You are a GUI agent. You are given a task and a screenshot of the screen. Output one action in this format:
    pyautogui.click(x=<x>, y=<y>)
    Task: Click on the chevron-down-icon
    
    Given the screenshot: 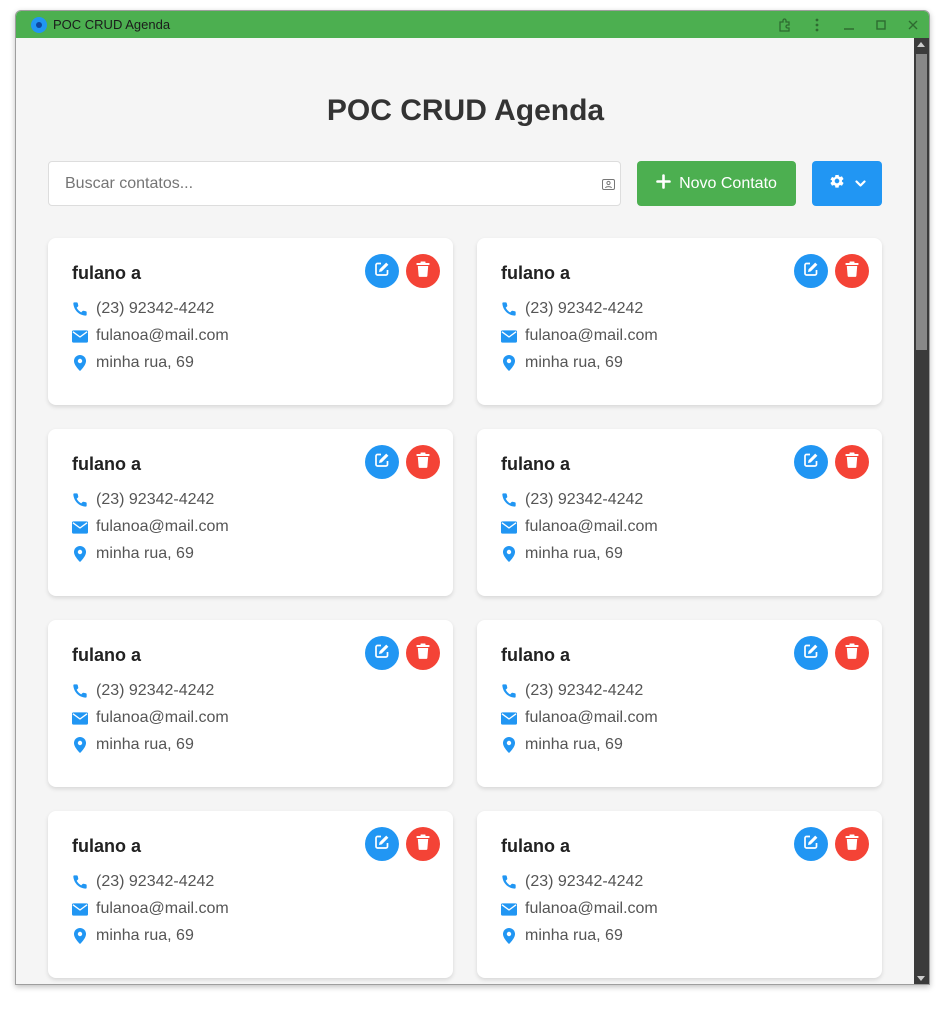 What is the action you would take?
    pyautogui.click(x=860, y=184)
    